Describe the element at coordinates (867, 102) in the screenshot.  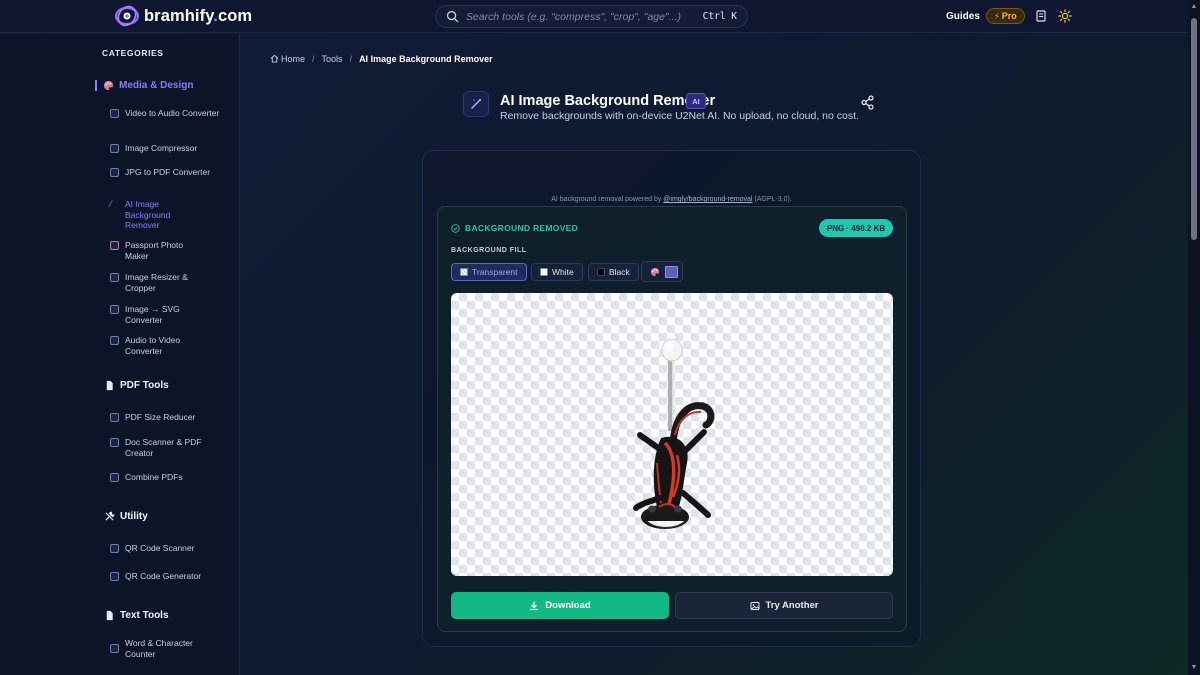
I see `share-icon` at that location.